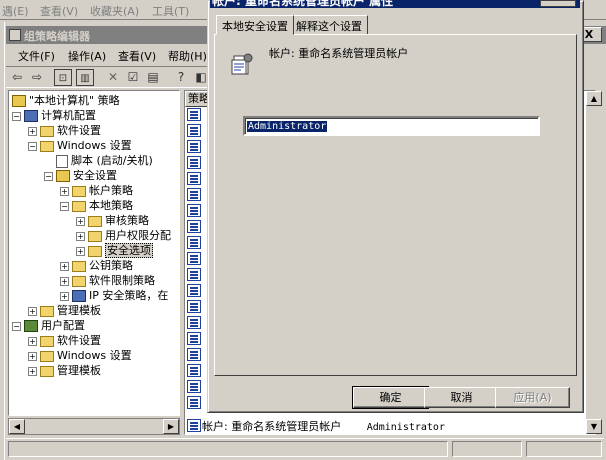 The image size is (606, 460). What do you see at coordinates (558, 3) in the screenshot?
I see `dialog-title-buttons` at bounding box center [558, 3].